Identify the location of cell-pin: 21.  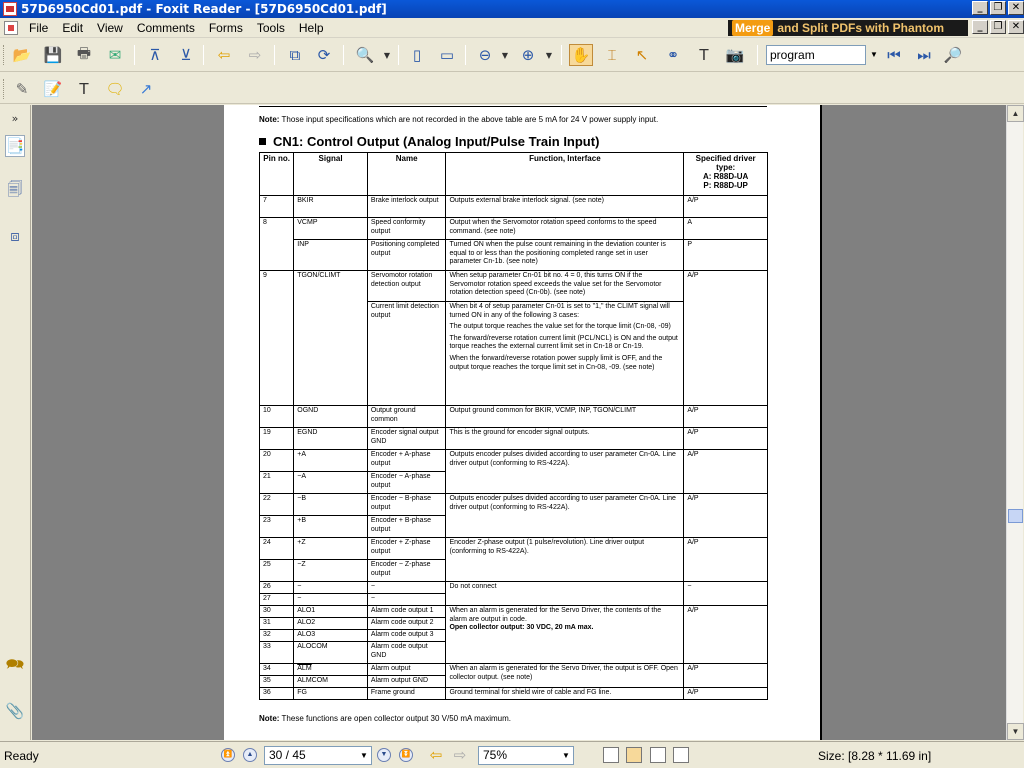
(276, 482).